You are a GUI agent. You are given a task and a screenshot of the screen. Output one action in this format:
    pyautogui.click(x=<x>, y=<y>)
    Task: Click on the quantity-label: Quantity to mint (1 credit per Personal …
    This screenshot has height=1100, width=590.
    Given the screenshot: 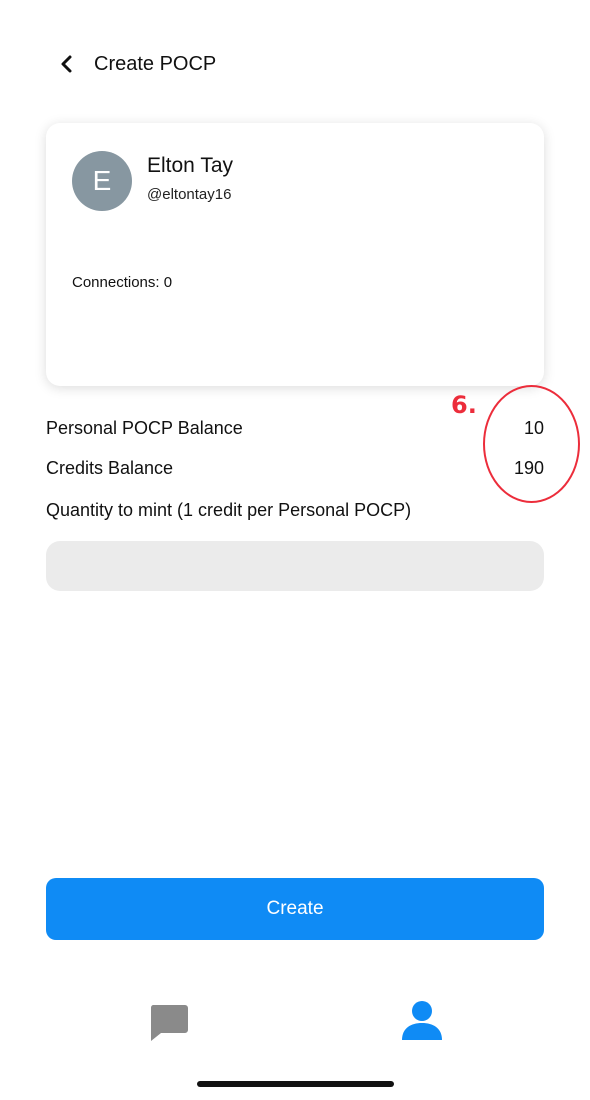 What is the action you would take?
    pyautogui.click(x=229, y=510)
    